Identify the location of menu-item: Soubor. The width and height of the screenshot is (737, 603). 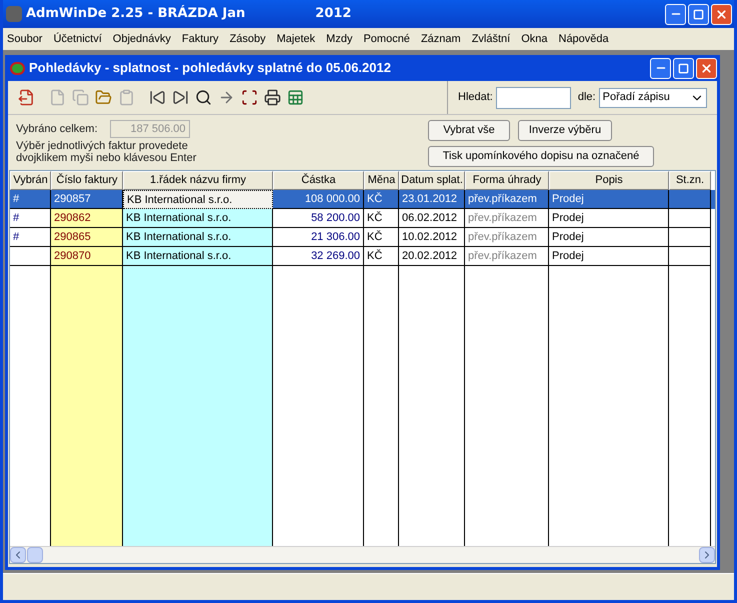
(24, 39).